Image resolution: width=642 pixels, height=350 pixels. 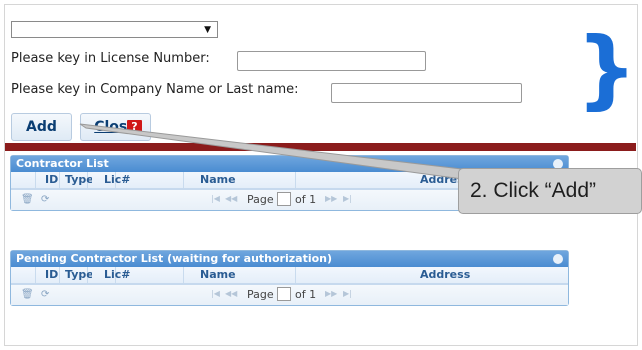 I want to click on instruction-callout: 2. Click “Add”, so click(x=550, y=191).